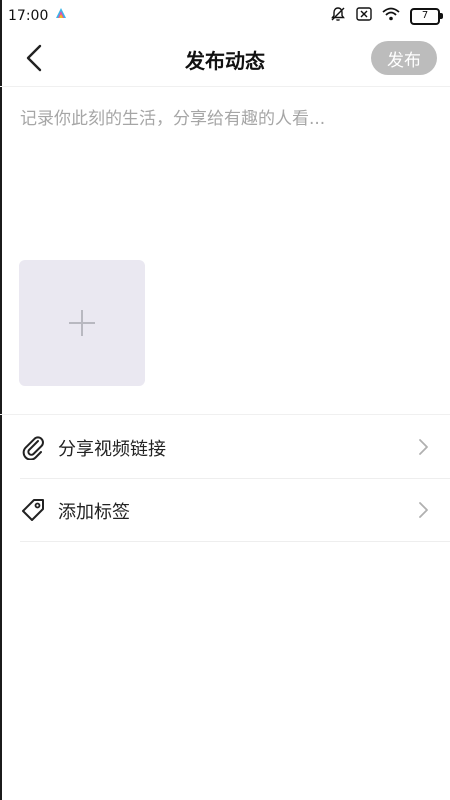 The image size is (450, 800). Describe the element at coordinates (235, 541) in the screenshot. I see `row-divider` at that location.